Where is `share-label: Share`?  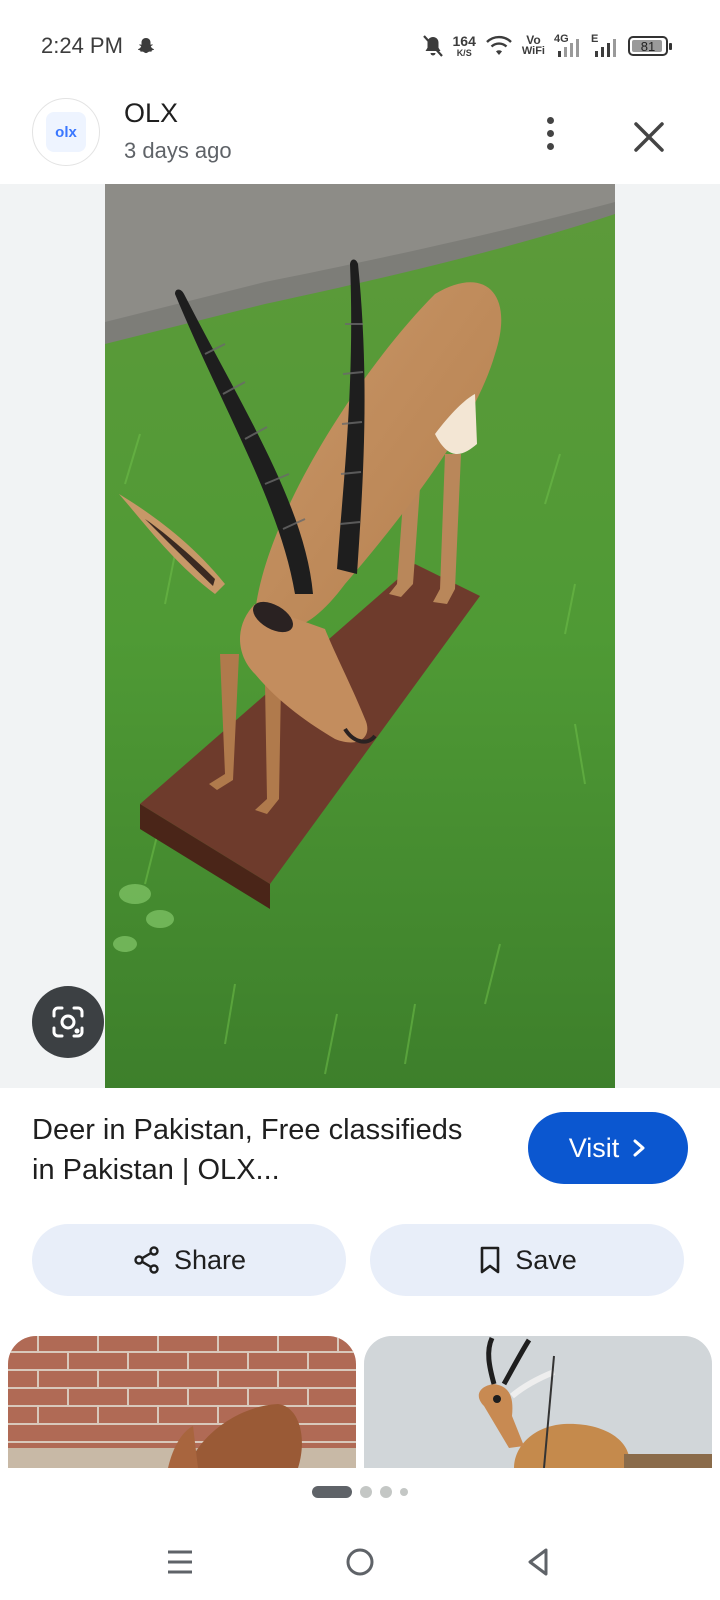 share-label: Share is located at coordinates (210, 1259).